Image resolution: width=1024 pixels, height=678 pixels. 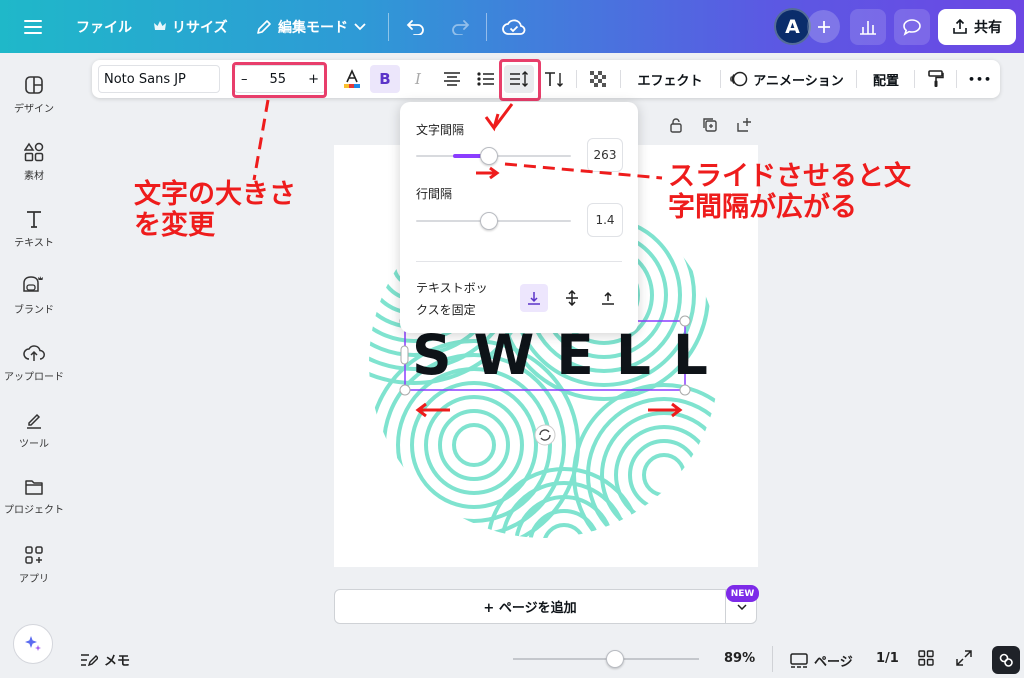 I want to click on chevron-down-icon, so click(x=741, y=606).